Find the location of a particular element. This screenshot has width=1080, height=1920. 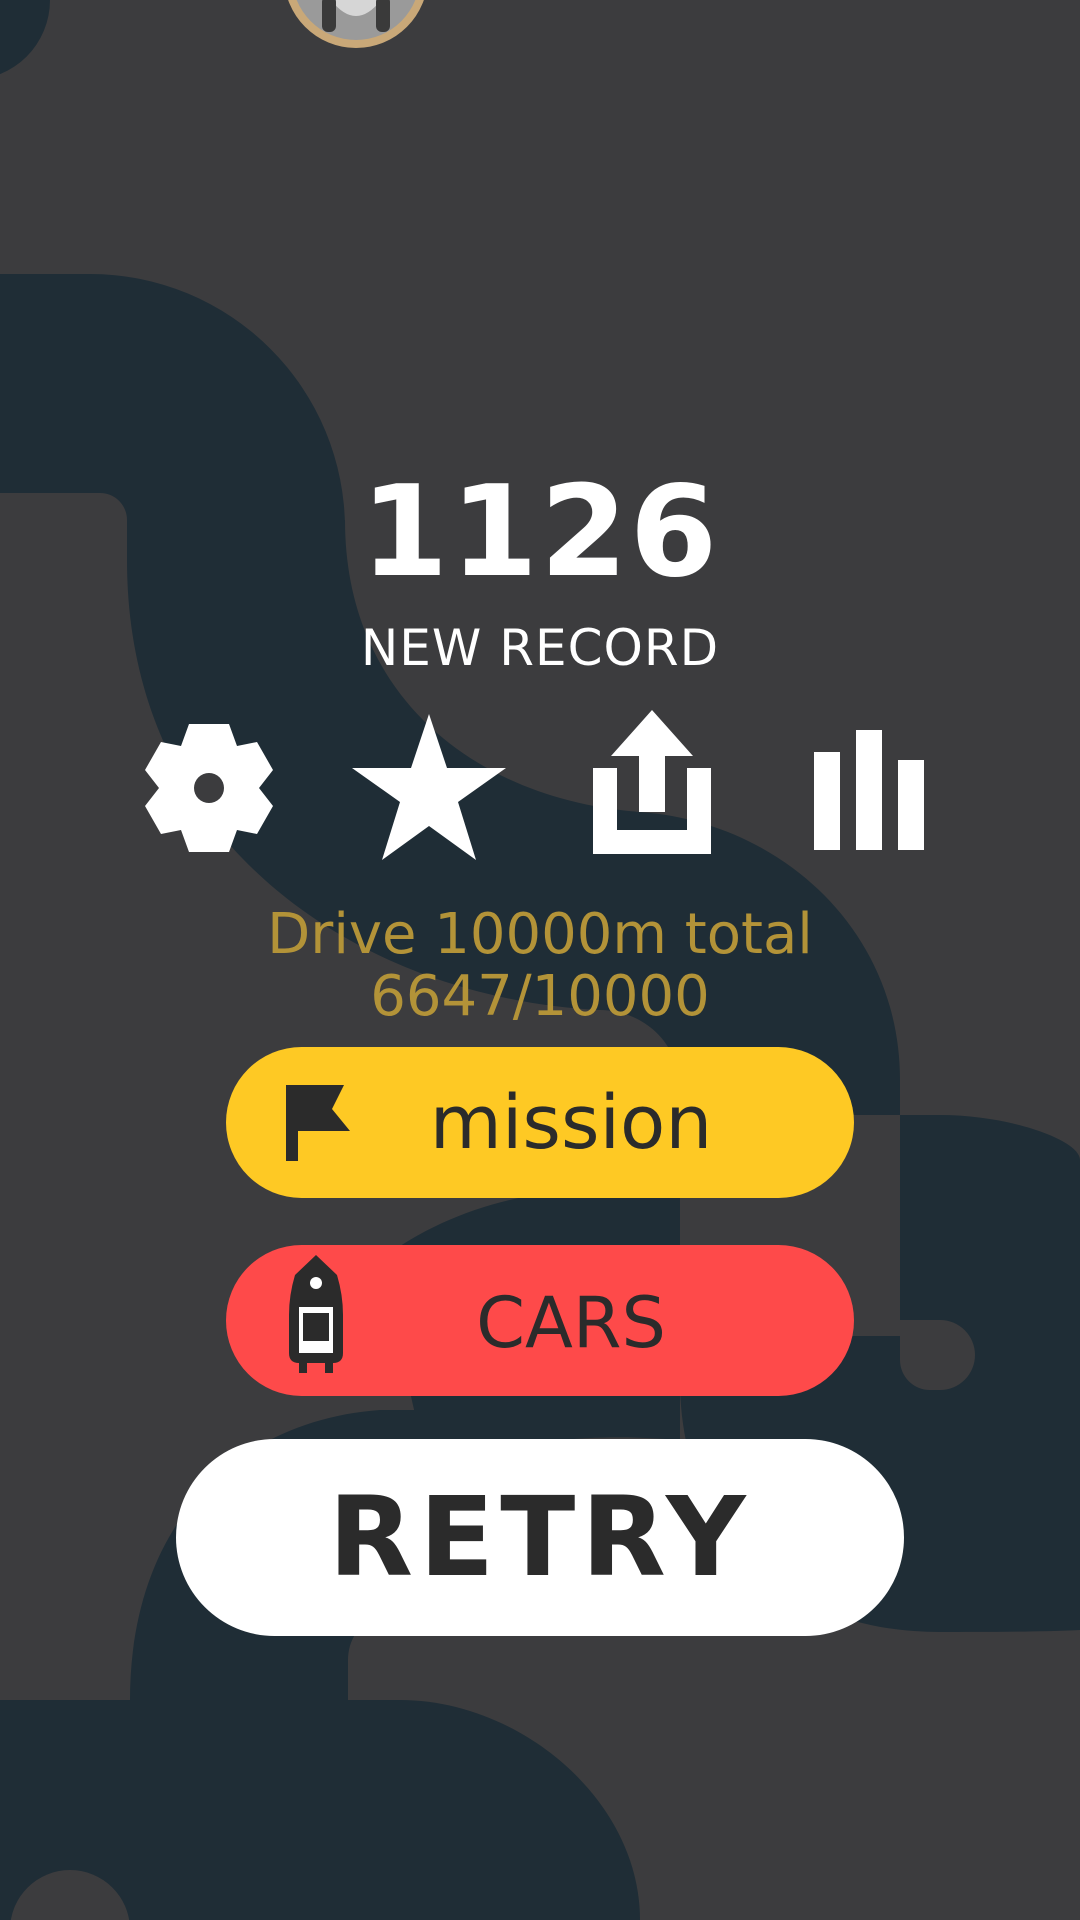

cars-button-label: CARS is located at coordinates (571, 1323).